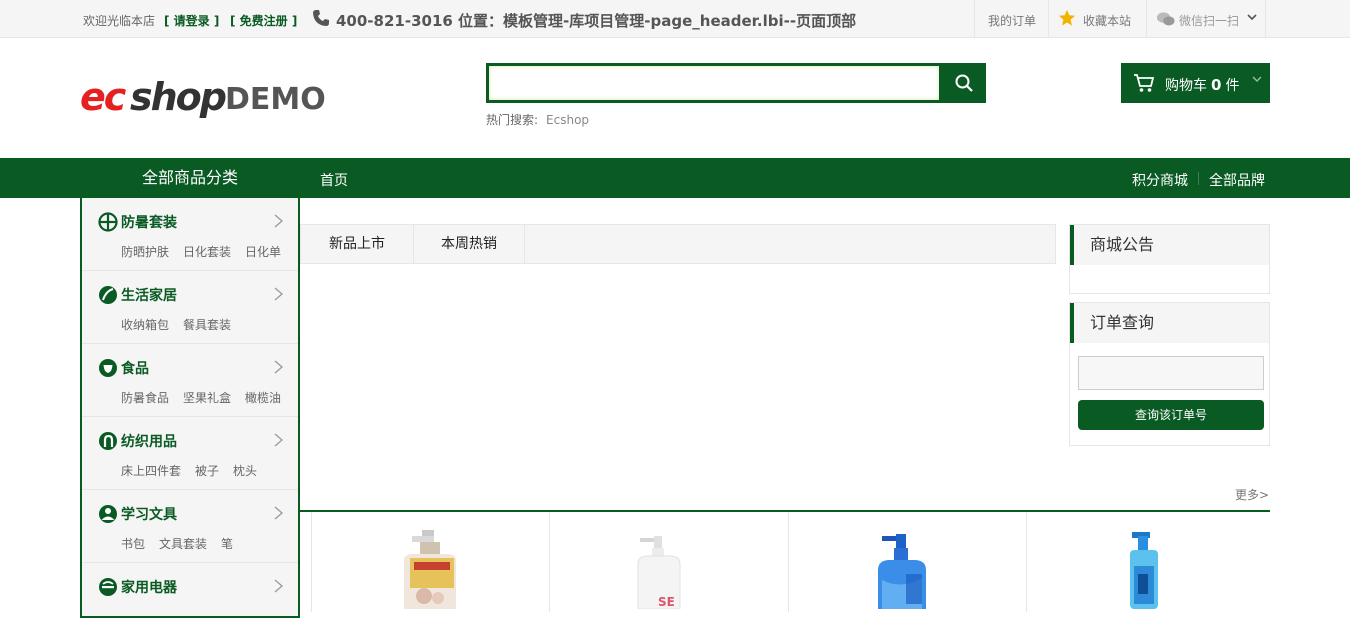 This screenshot has width=1350, height=618. I want to click on hot-search-label: 热门搜索:, so click(512, 120).